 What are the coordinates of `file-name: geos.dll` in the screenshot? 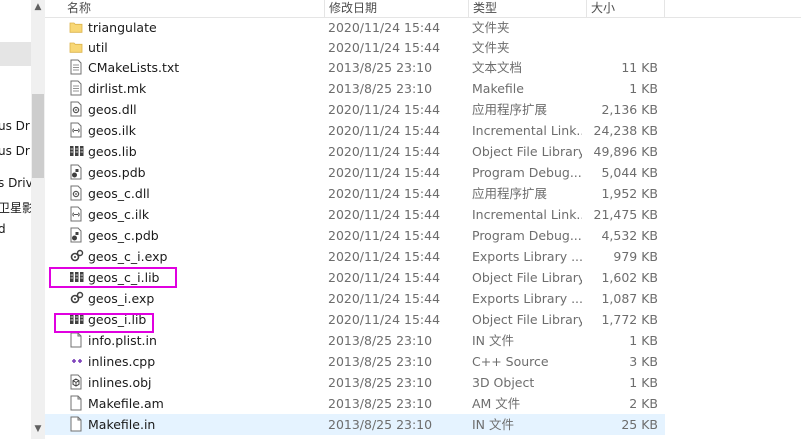 It's located at (112, 109).